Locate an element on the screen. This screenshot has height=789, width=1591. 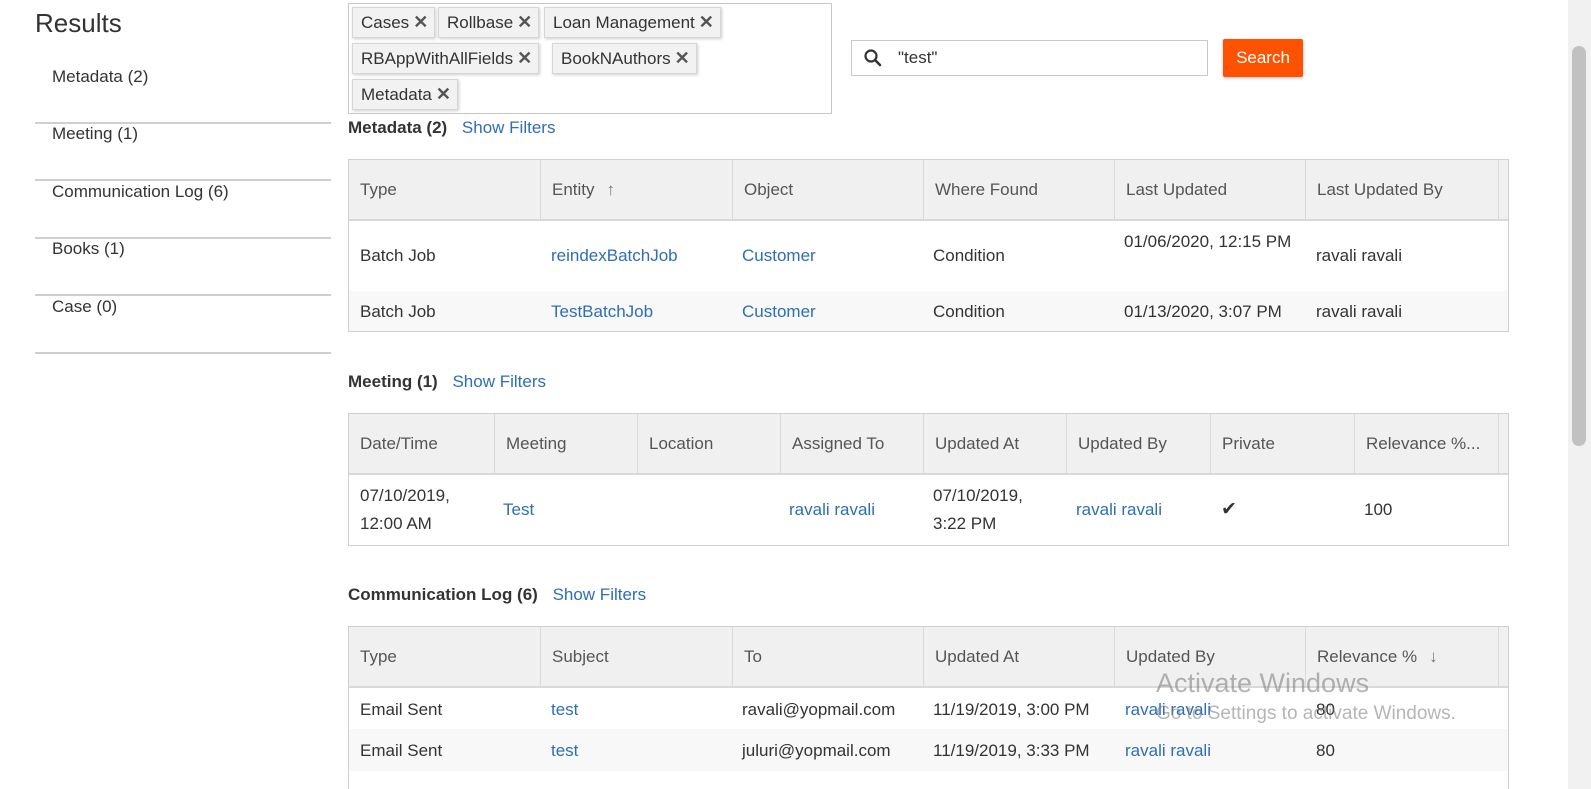
search-button: Search is located at coordinates (1263, 58).